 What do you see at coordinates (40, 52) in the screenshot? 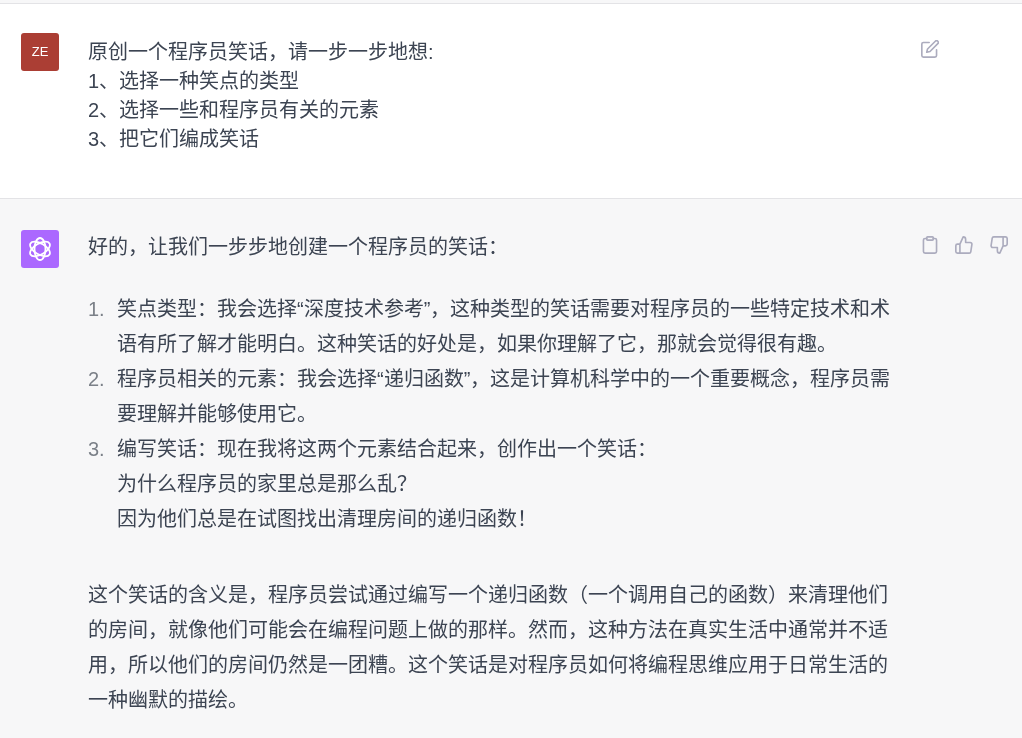
I see `user-avatar: ZE` at bounding box center [40, 52].